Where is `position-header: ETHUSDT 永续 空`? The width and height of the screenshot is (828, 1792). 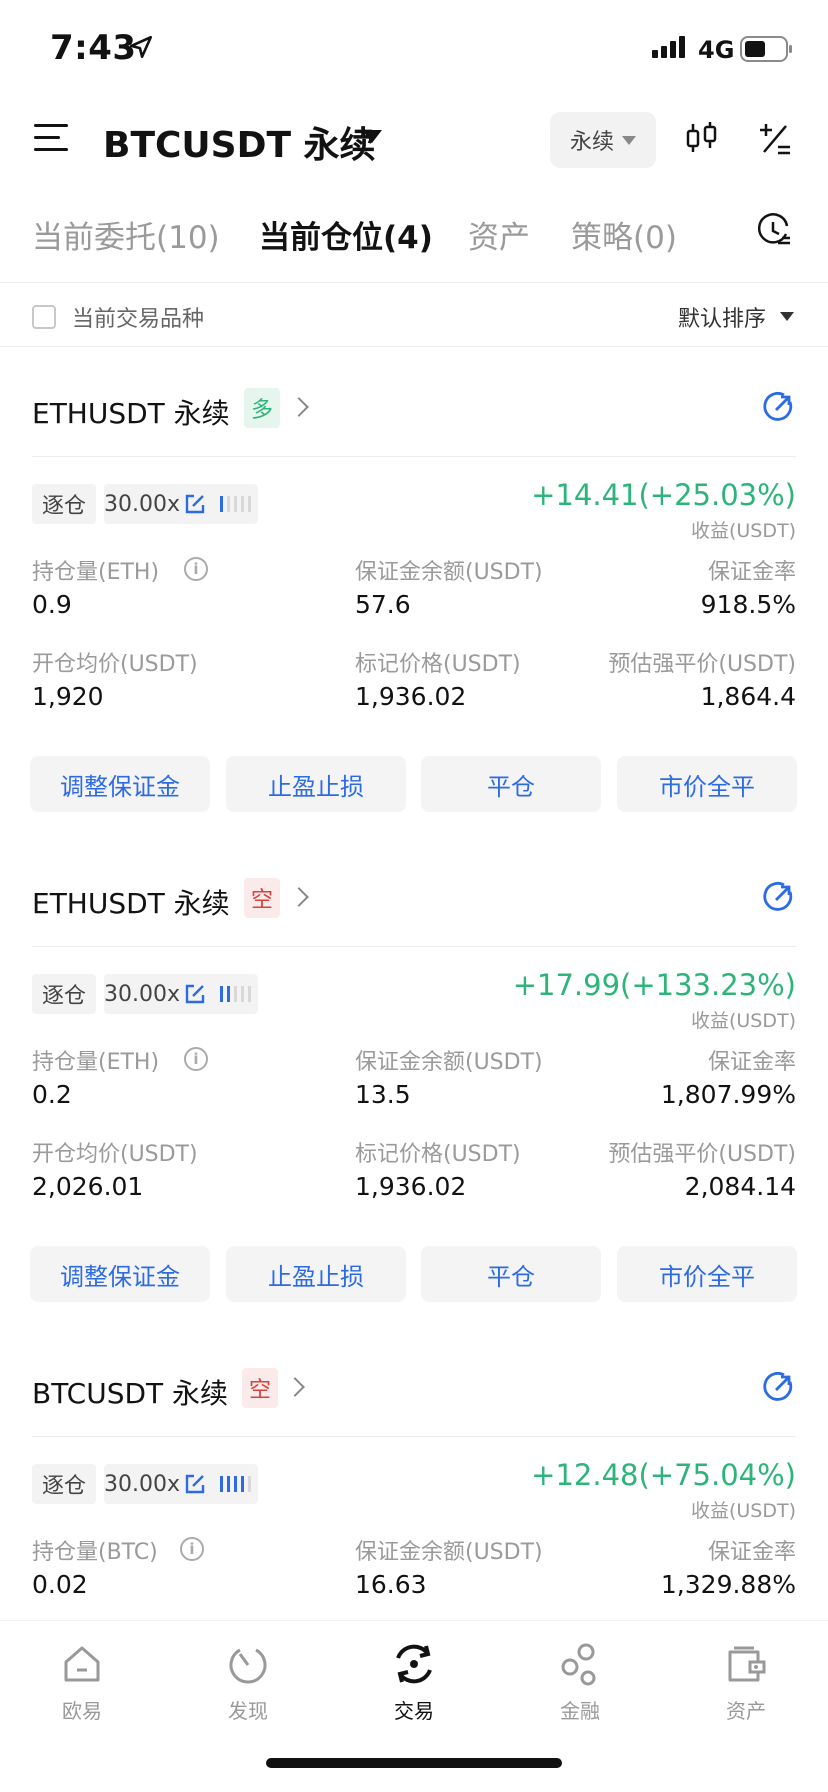
position-header: ETHUSDT 永续 空 is located at coordinates (414, 899).